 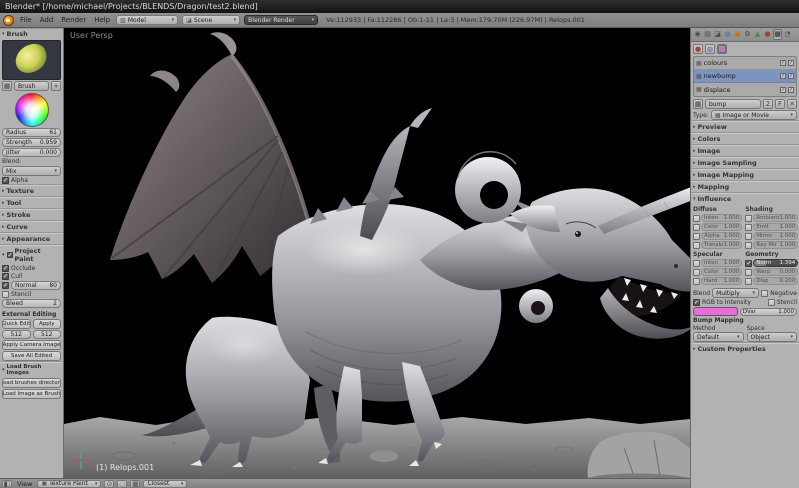 I want to click on quick-edit-button: Quick Edit, so click(x=16, y=324).